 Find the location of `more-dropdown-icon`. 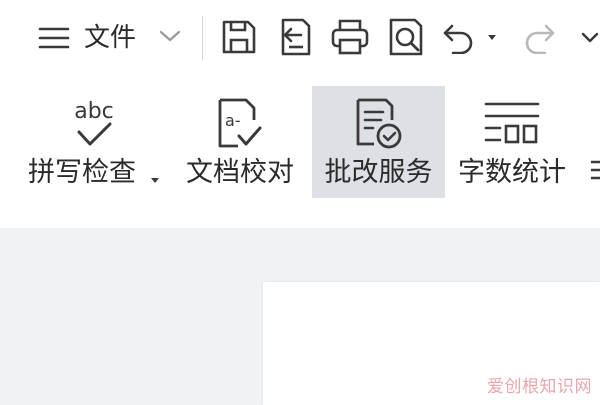

more-dropdown-icon is located at coordinates (590, 38).